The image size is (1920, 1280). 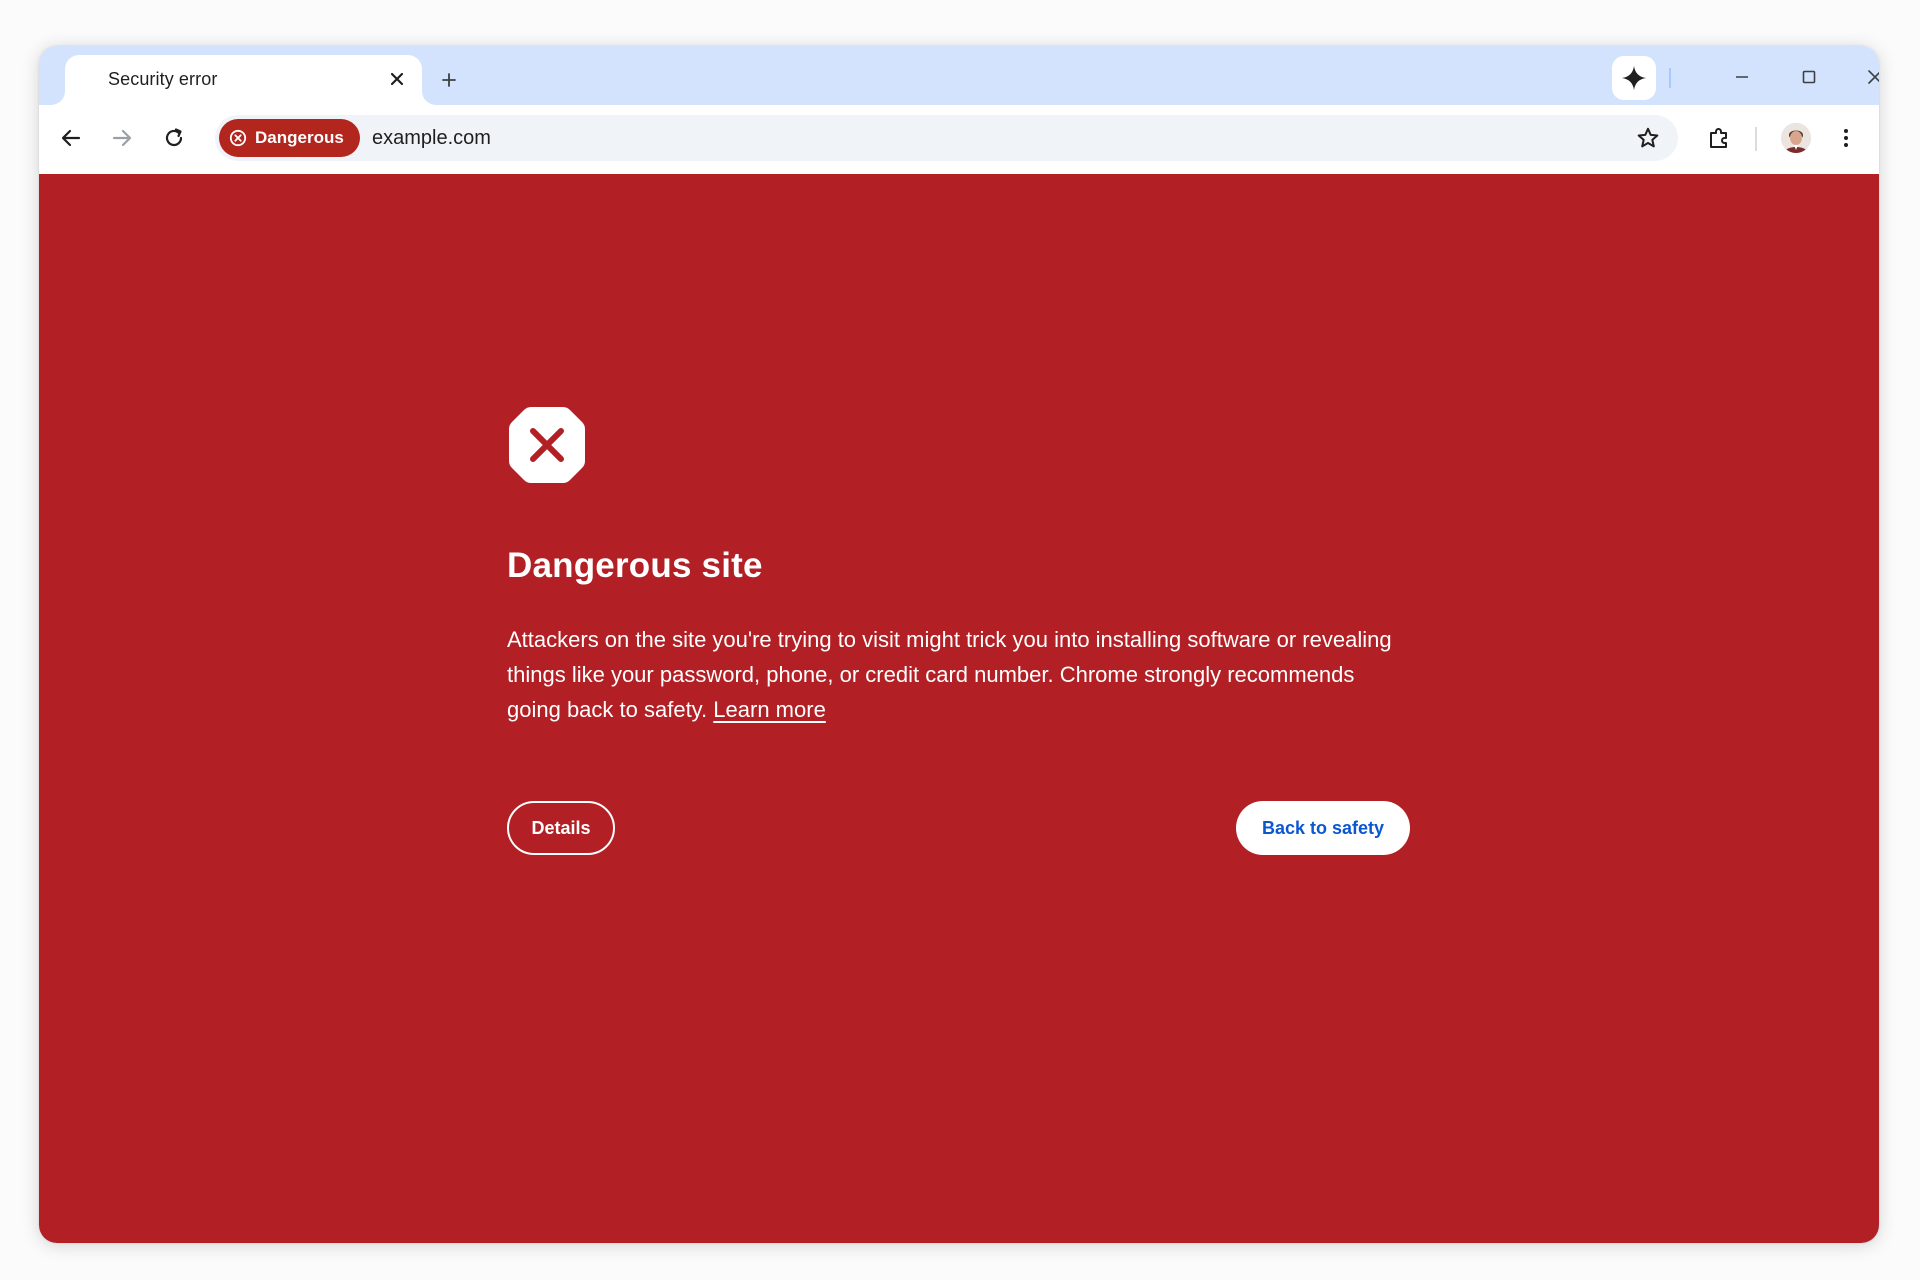 What do you see at coordinates (163, 79) in the screenshot?
I see `tab-title: Security error` at bounding box center [163, 79].